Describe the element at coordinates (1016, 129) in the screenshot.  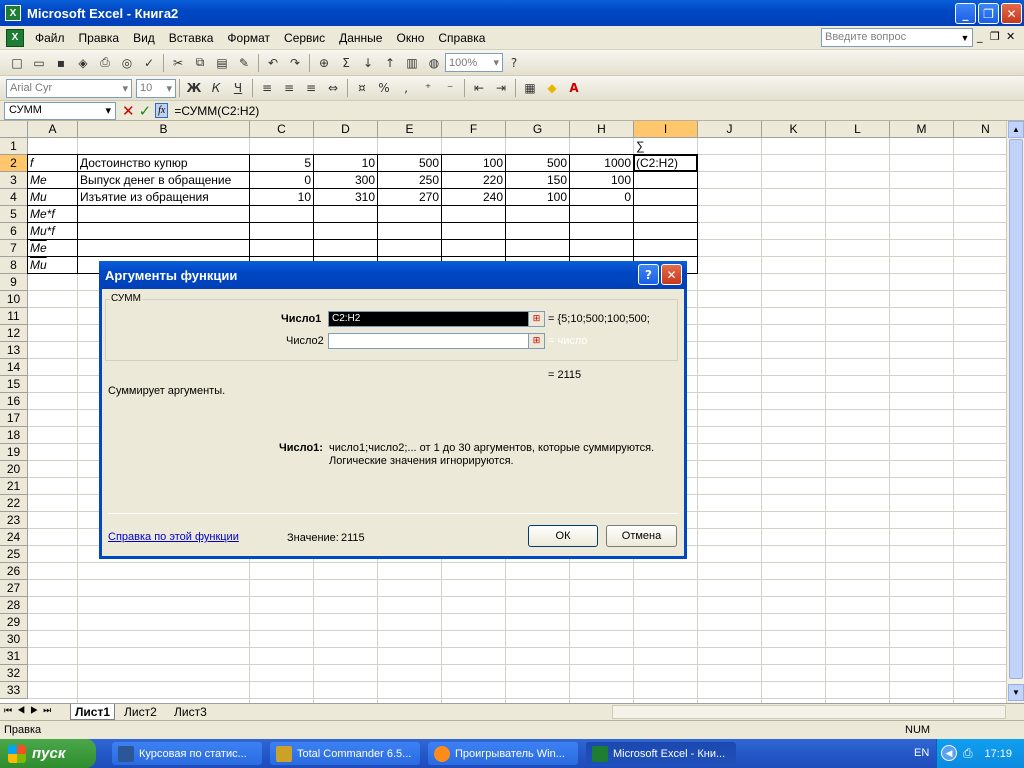
I see `scroll-up-icon: ▲` at that location.